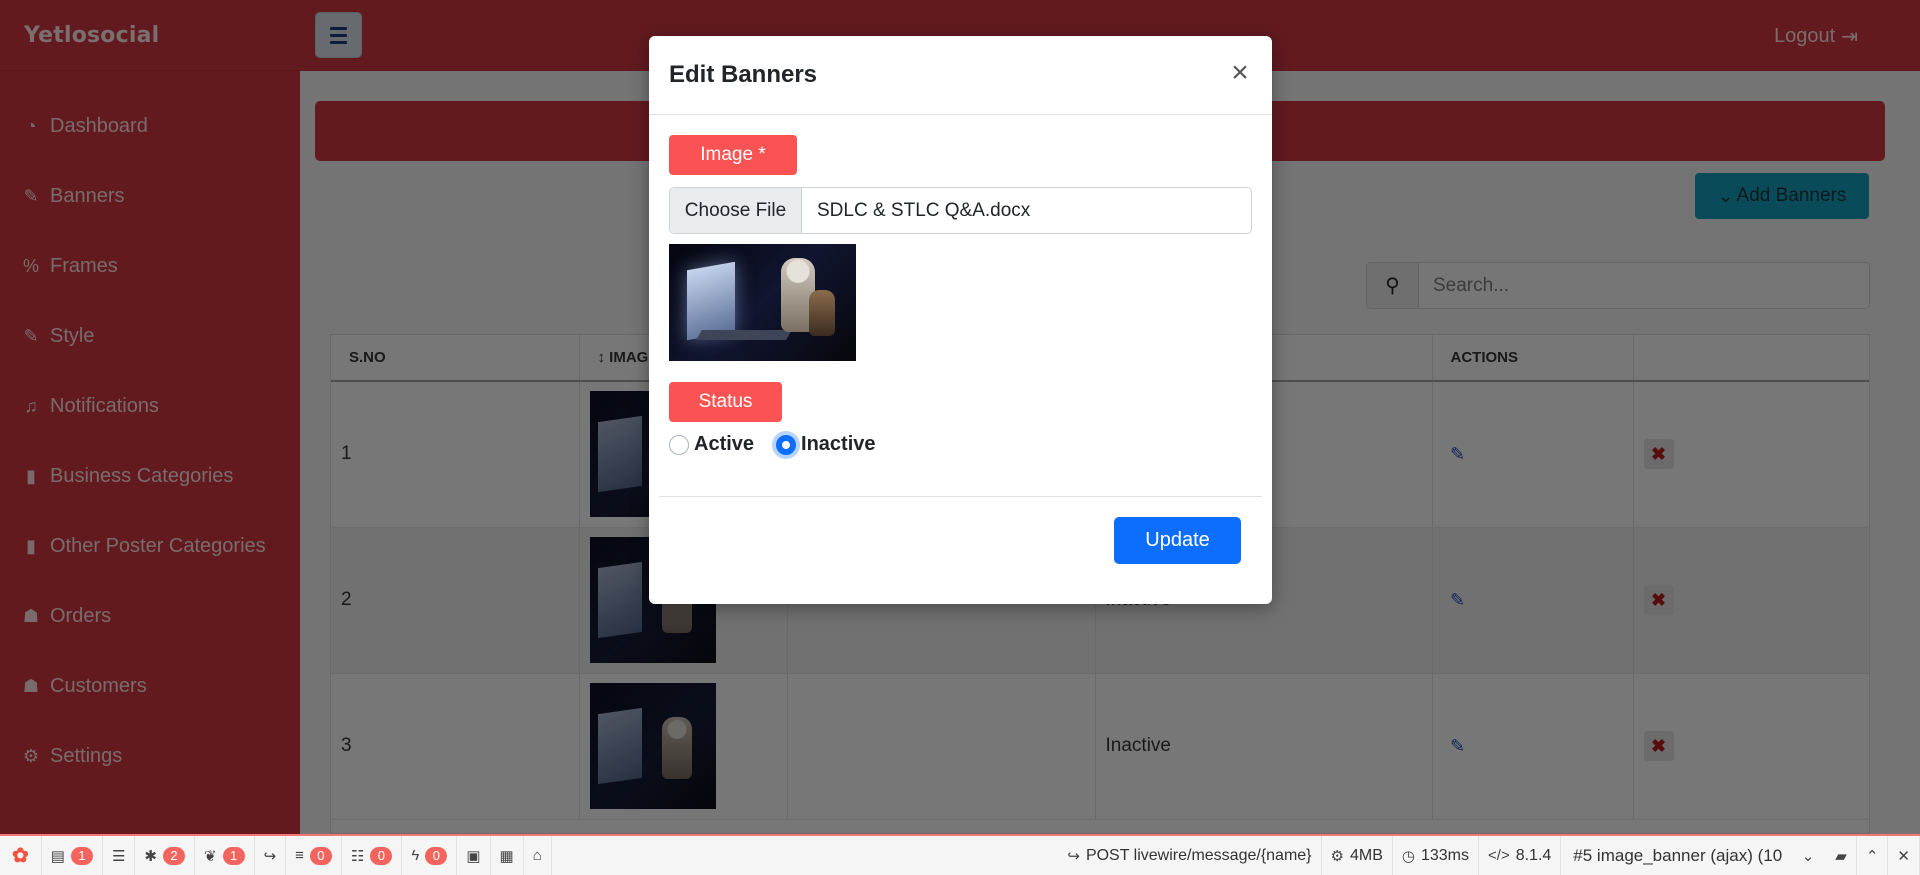  Describe the element at coordinates (733, 155) in the screenshot. I see `image-field-label: Image *` at that location.